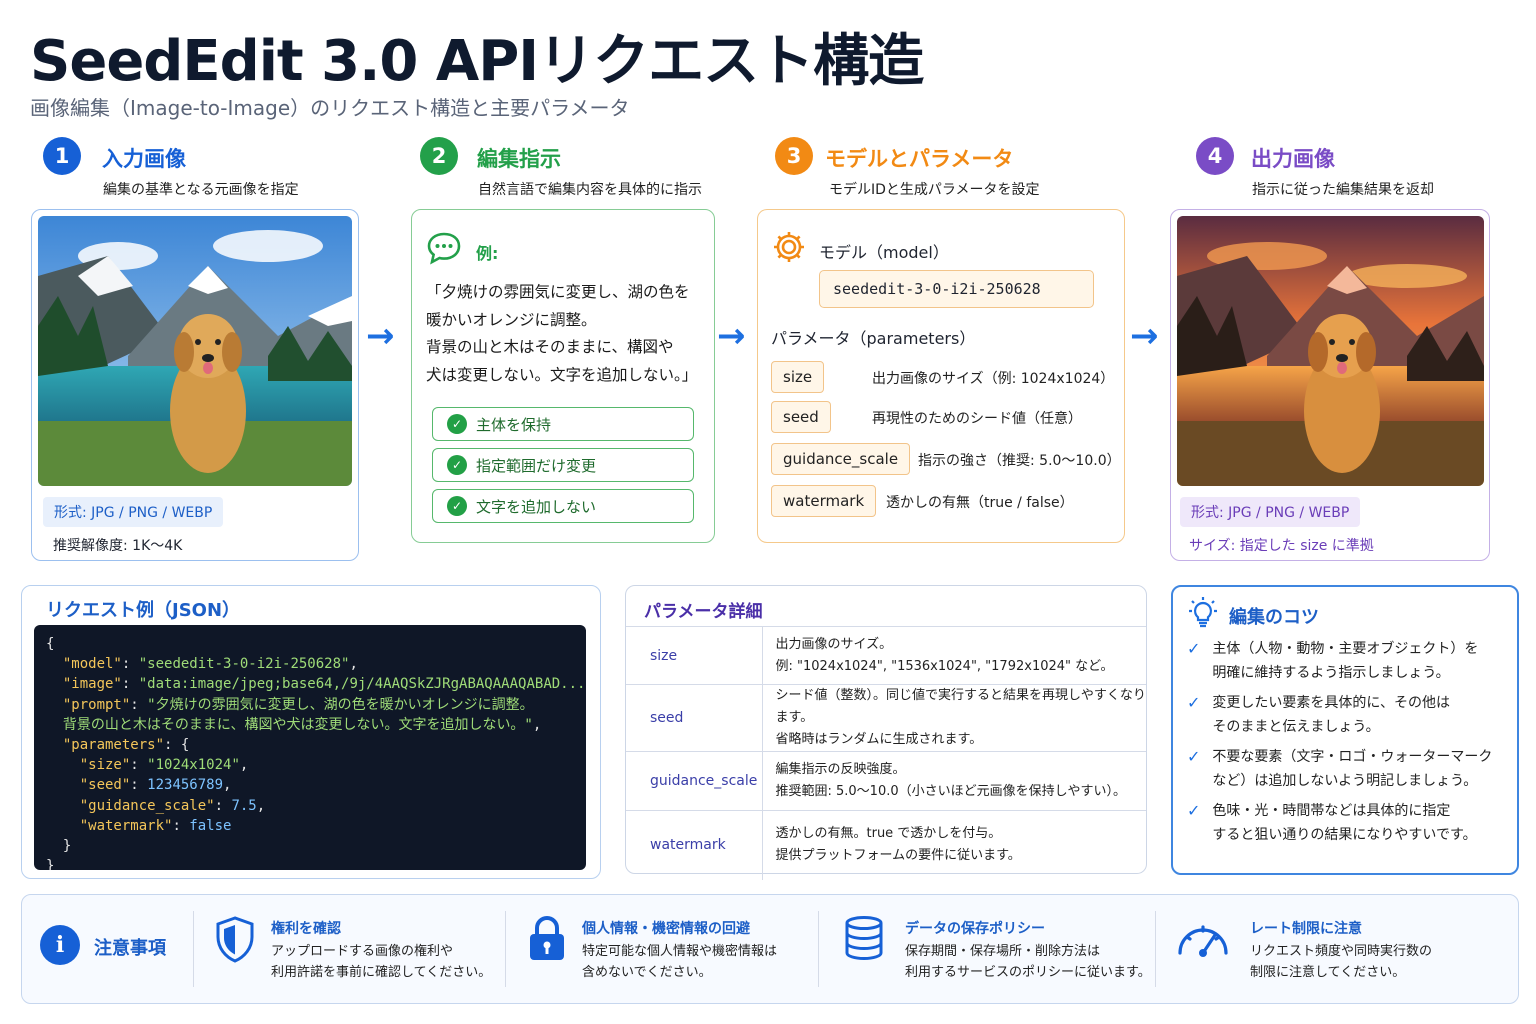 The height and width of the screenshot is (1024, 1536). Describe the element at coordinates (297, 724) in the screenshot. I see `code-value: 背景の山と木はそのままに、構図や犬は変更しない。文字を追加しない。"` at that location.